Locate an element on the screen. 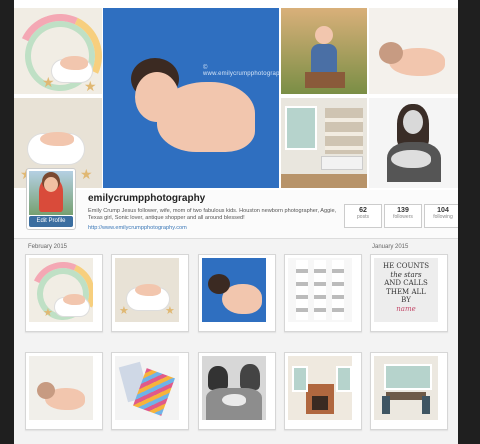 The image size is (480, 444). quote-line: THEM ALL is located at coordinates (406, 291).